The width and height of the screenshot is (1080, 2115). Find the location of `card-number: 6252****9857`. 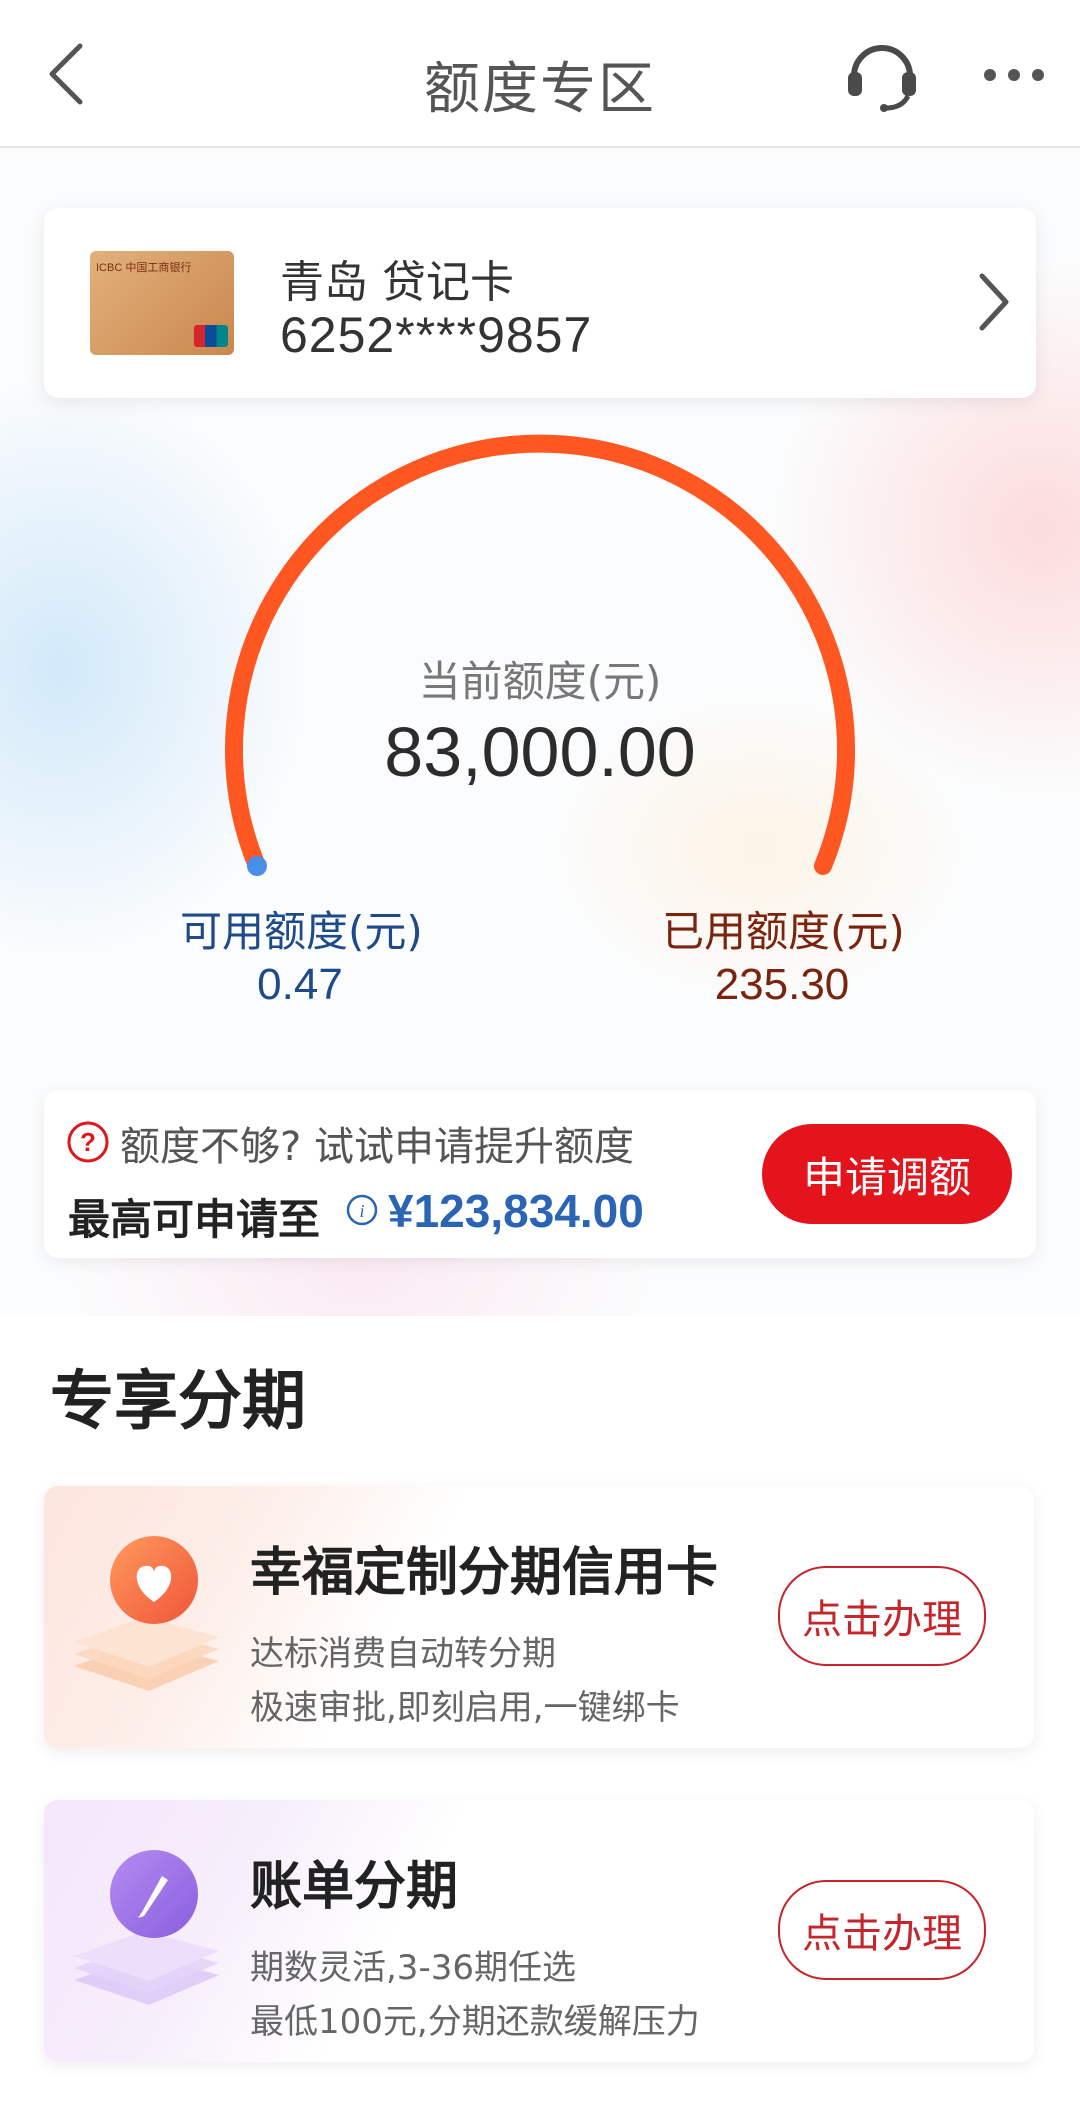

card-number: 6252****9857 is located at coordinates (436, 335).